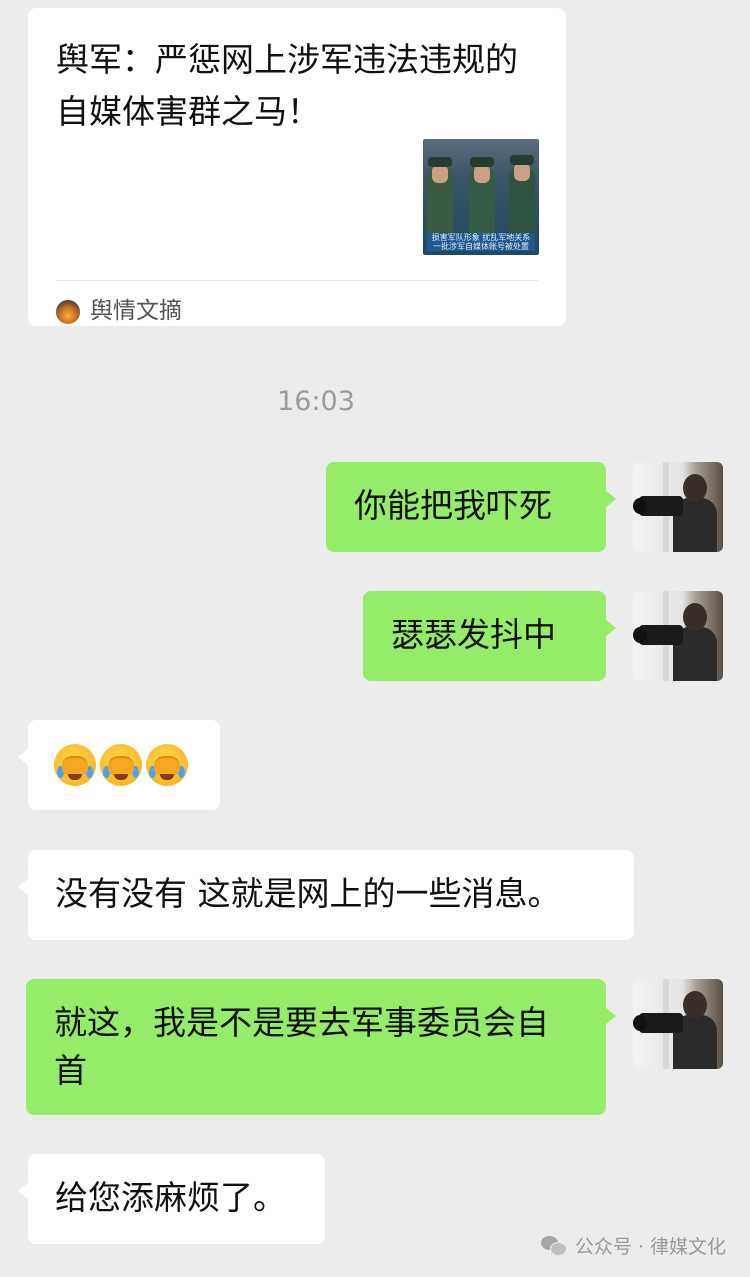 Image resolution: width=750 pixels, height=1277 pixels. I want to click on message-text: 没有没有 这就是网上的一些消息。, so click(308, 893).